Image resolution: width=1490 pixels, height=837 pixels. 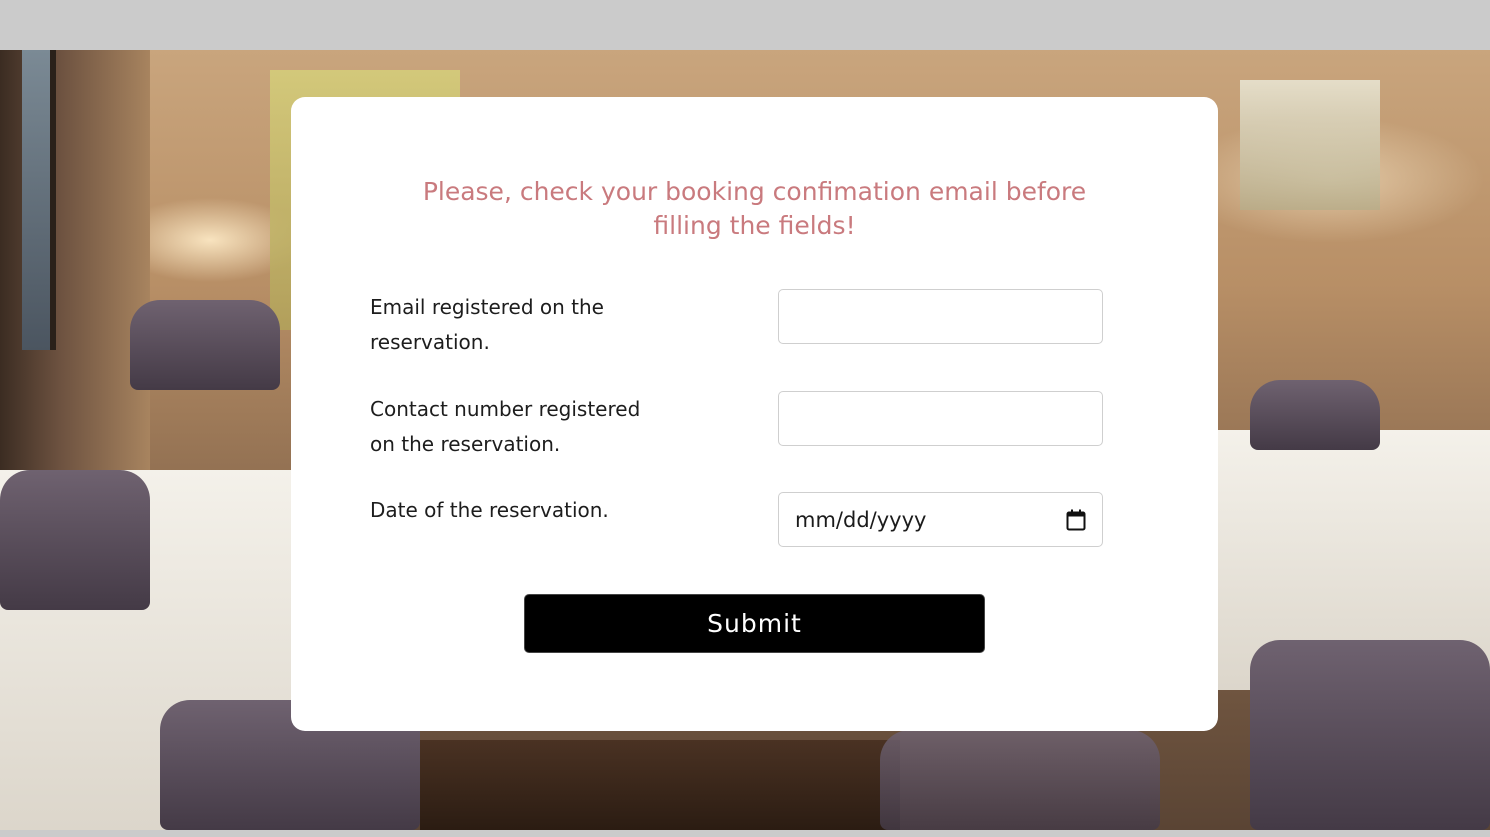 What do you see at coordinates (940, 519) in the screenshot?
I see `reservation-date-input: mm/dd/yyyy` at bounding box center [940, 519].